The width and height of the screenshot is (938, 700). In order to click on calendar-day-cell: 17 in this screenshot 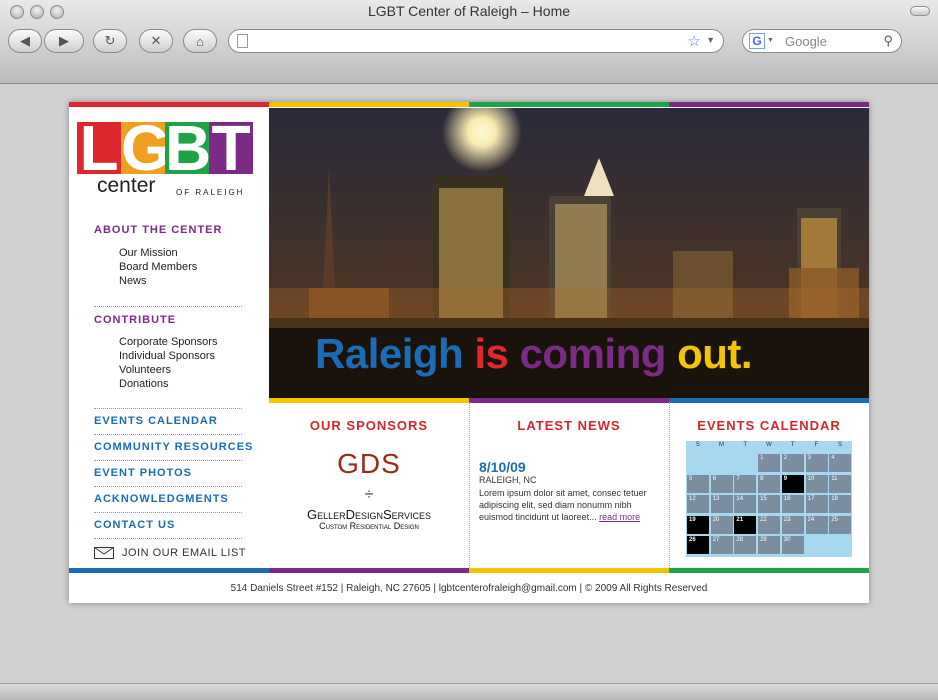, I will do `click(816, 504)`.